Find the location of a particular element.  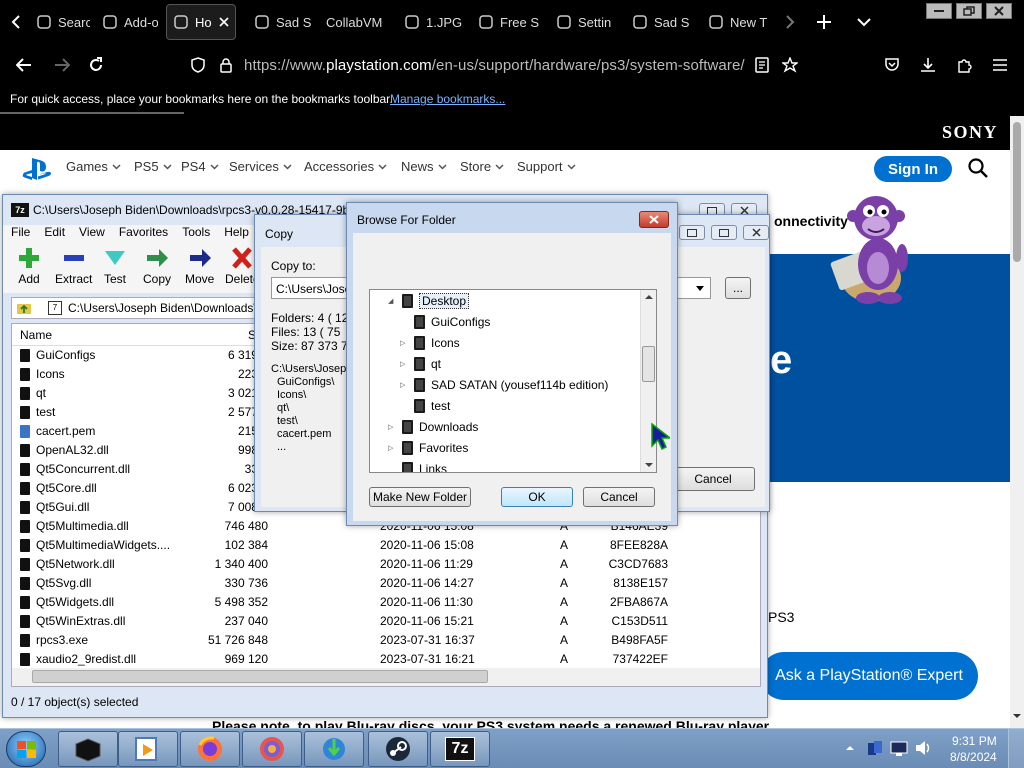

copy-cancel-button: Cancel is located at coordinates (713, 479).